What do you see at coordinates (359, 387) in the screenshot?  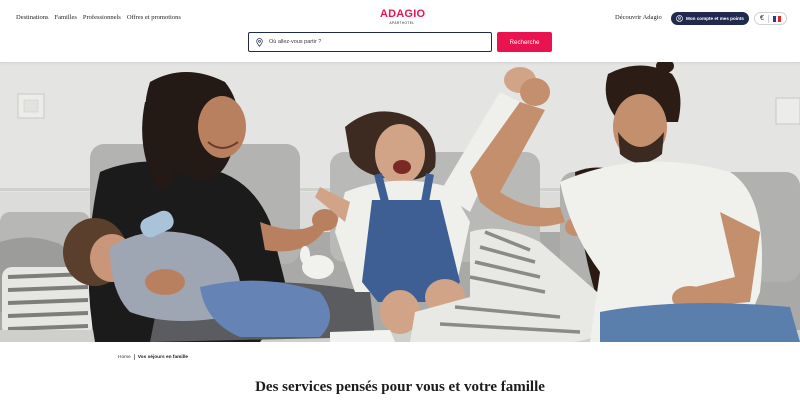 I see `section-title-regular: Des services pensés pour vous et` at bounding box center [359, 387].